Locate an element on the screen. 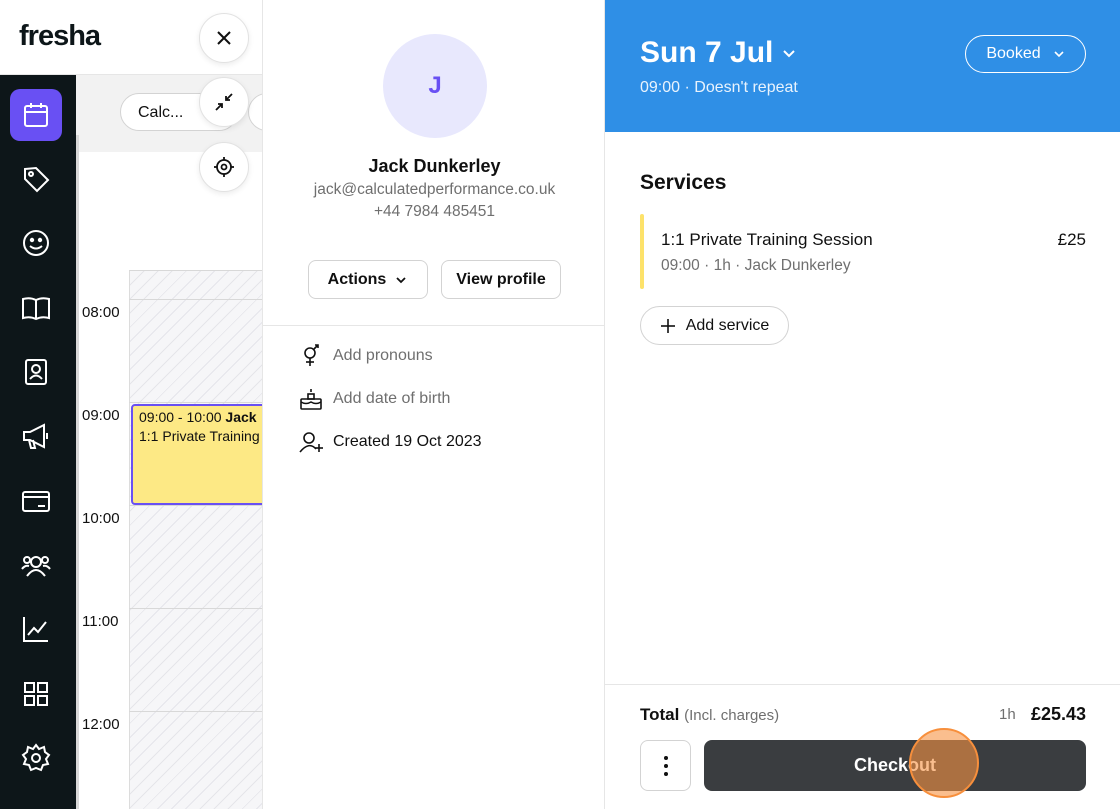 This screenshot has height=809, width=1120. avatar: J is located at coordinates (435, 86).